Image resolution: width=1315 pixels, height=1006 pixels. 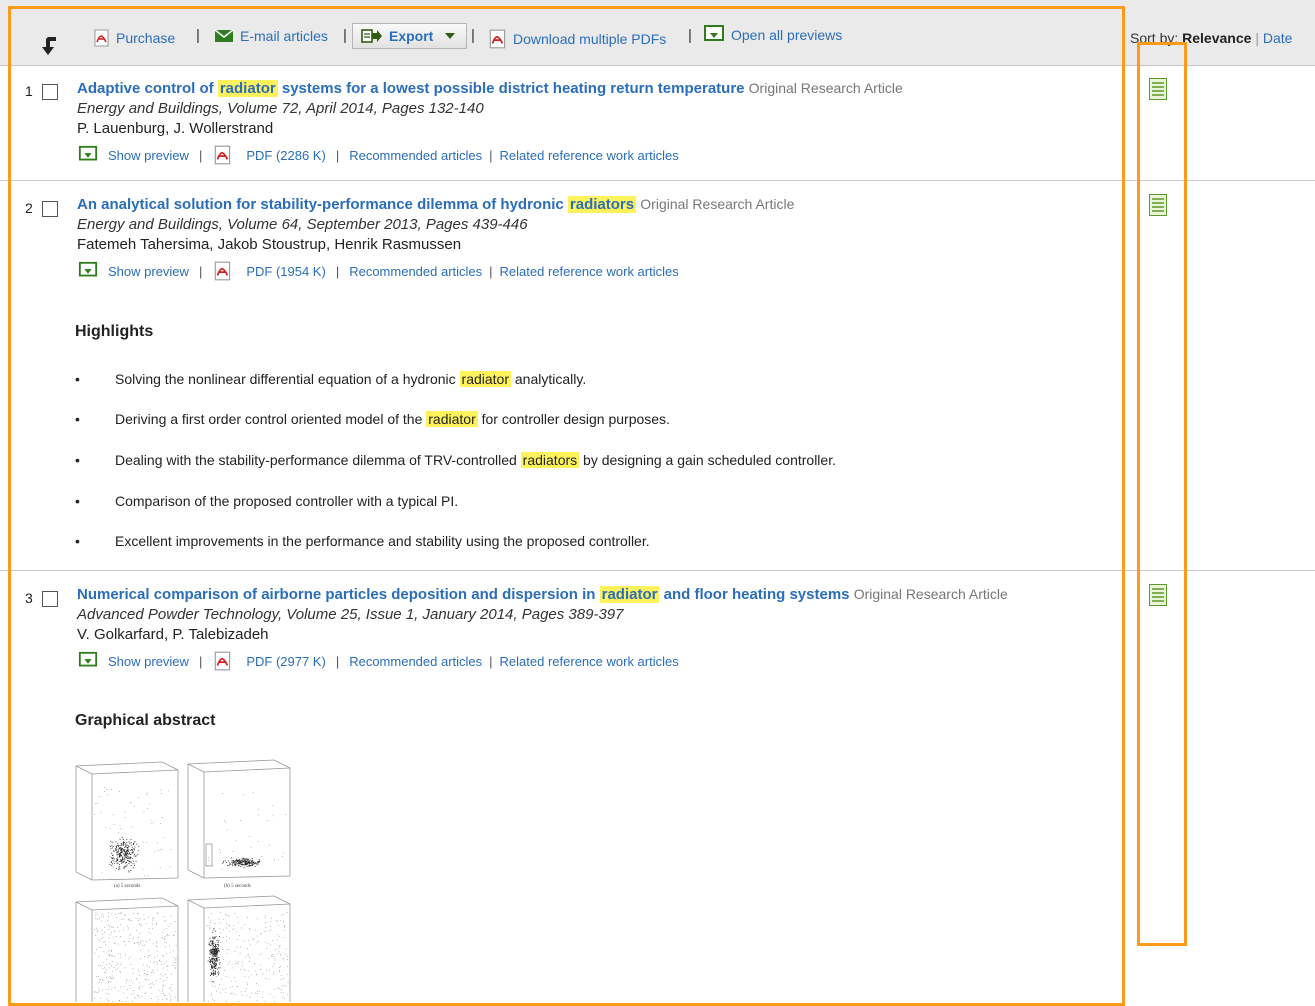 What do you see at coordinates (1162, 494) in the screenshot?
I see `annotation-frame-icons` at bounding box center [1162, 494].